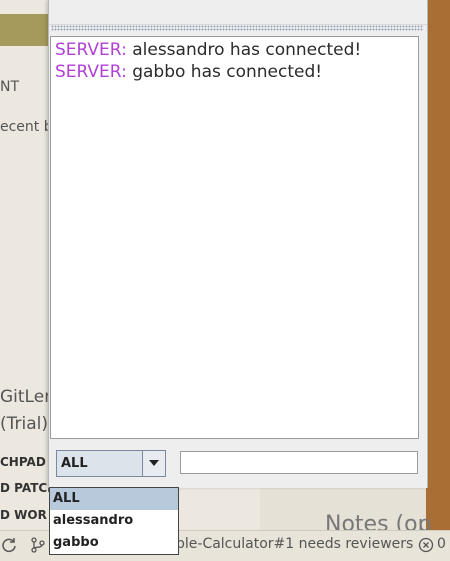  I want to click on message-input, so click(299, 462).